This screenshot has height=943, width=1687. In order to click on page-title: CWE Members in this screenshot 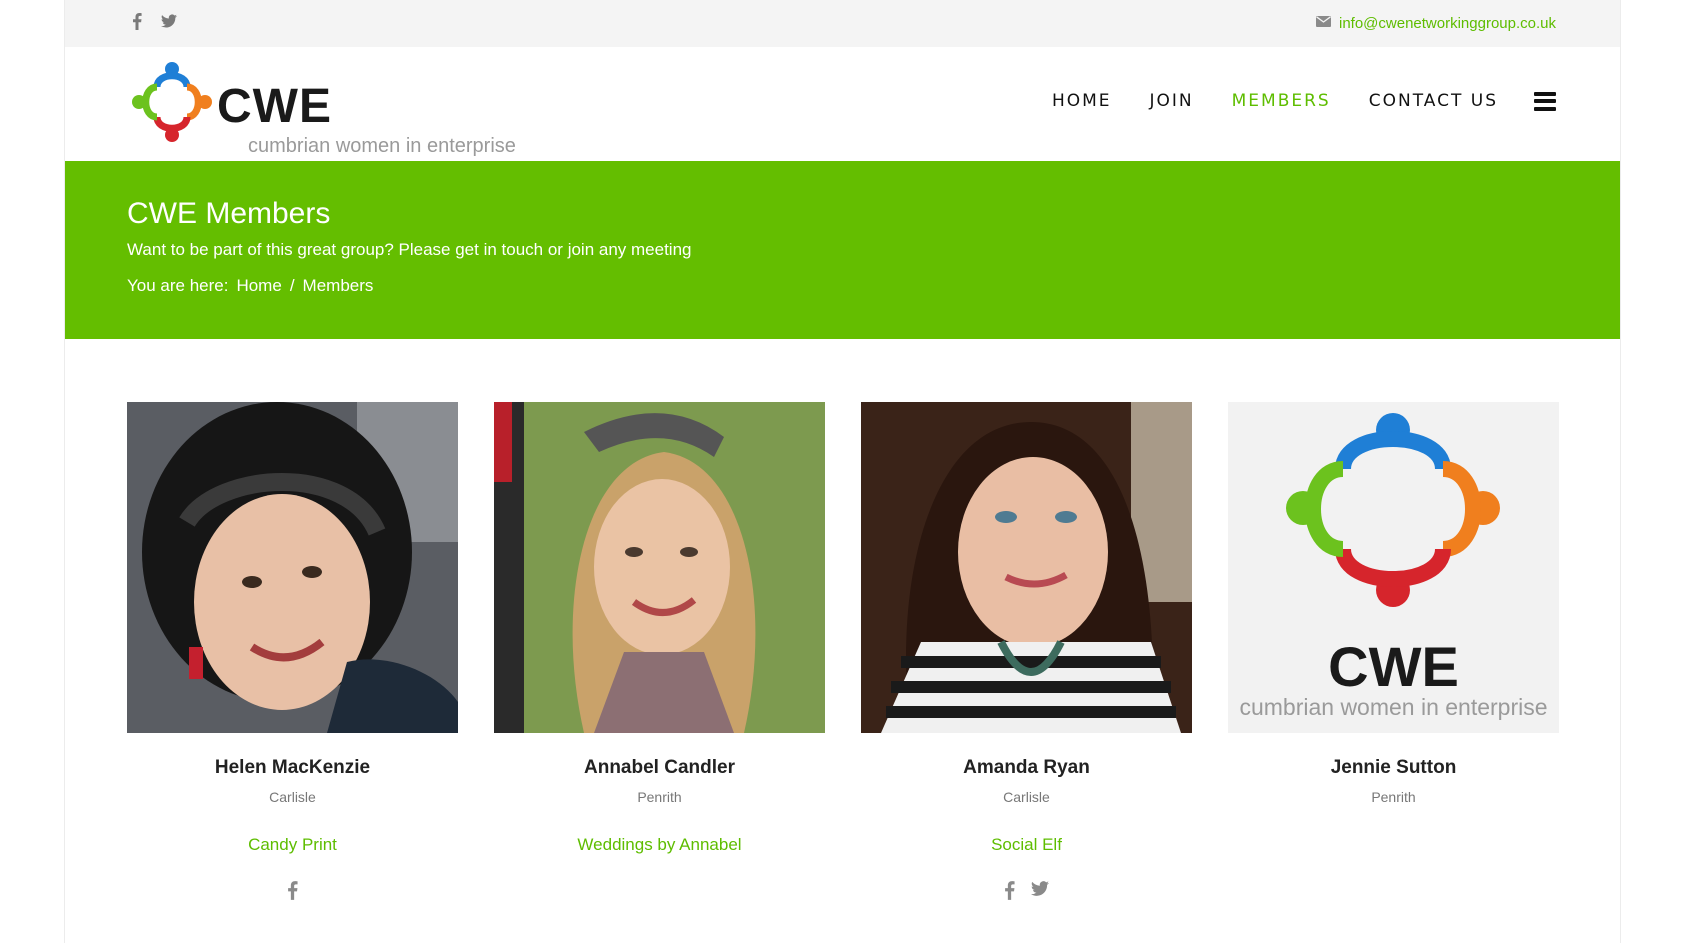, I will do `click(229, 213)`.